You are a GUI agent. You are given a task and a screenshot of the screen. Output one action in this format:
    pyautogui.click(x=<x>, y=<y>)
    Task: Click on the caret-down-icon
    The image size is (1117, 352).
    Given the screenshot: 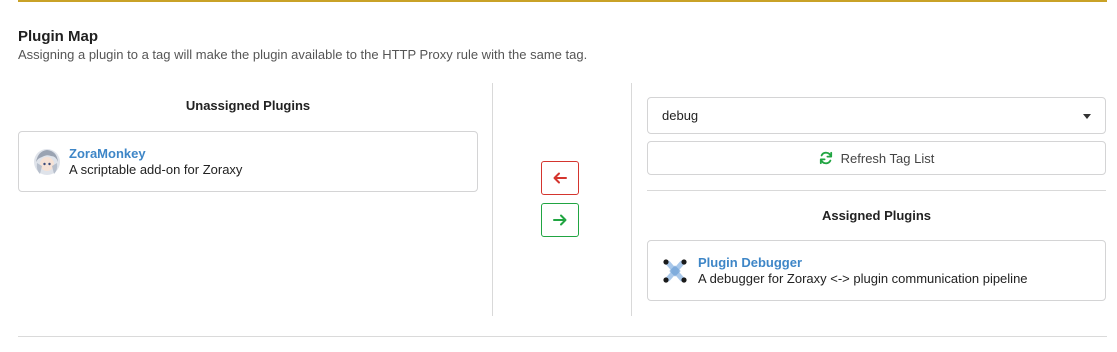 What is the action you would take?
    pyautogui.click(x=1087, y=116)
    